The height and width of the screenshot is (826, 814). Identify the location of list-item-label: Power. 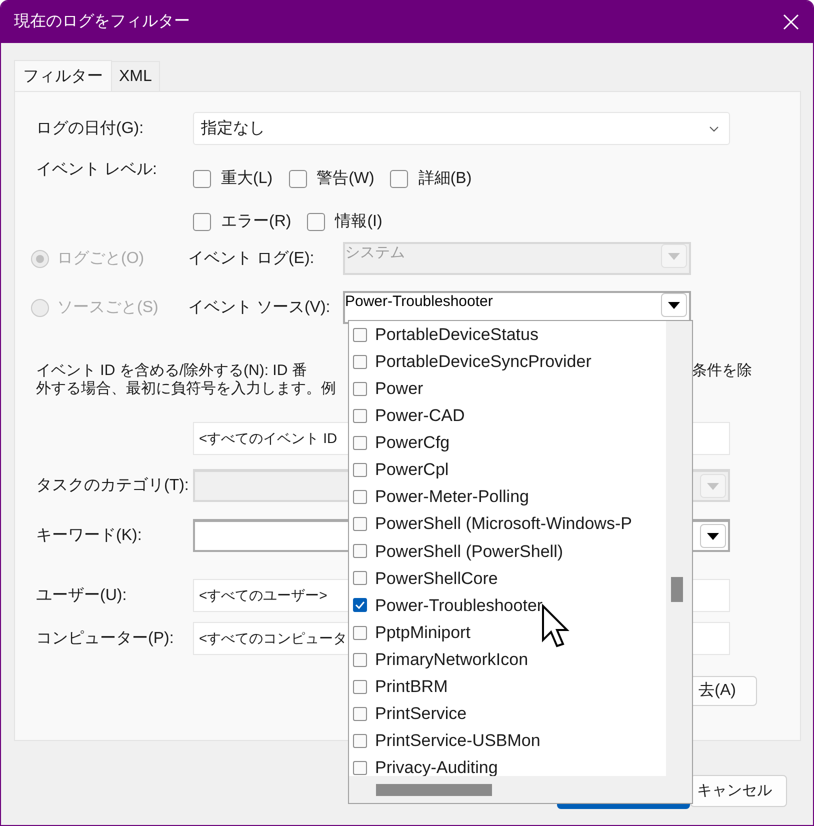
(399, 389).